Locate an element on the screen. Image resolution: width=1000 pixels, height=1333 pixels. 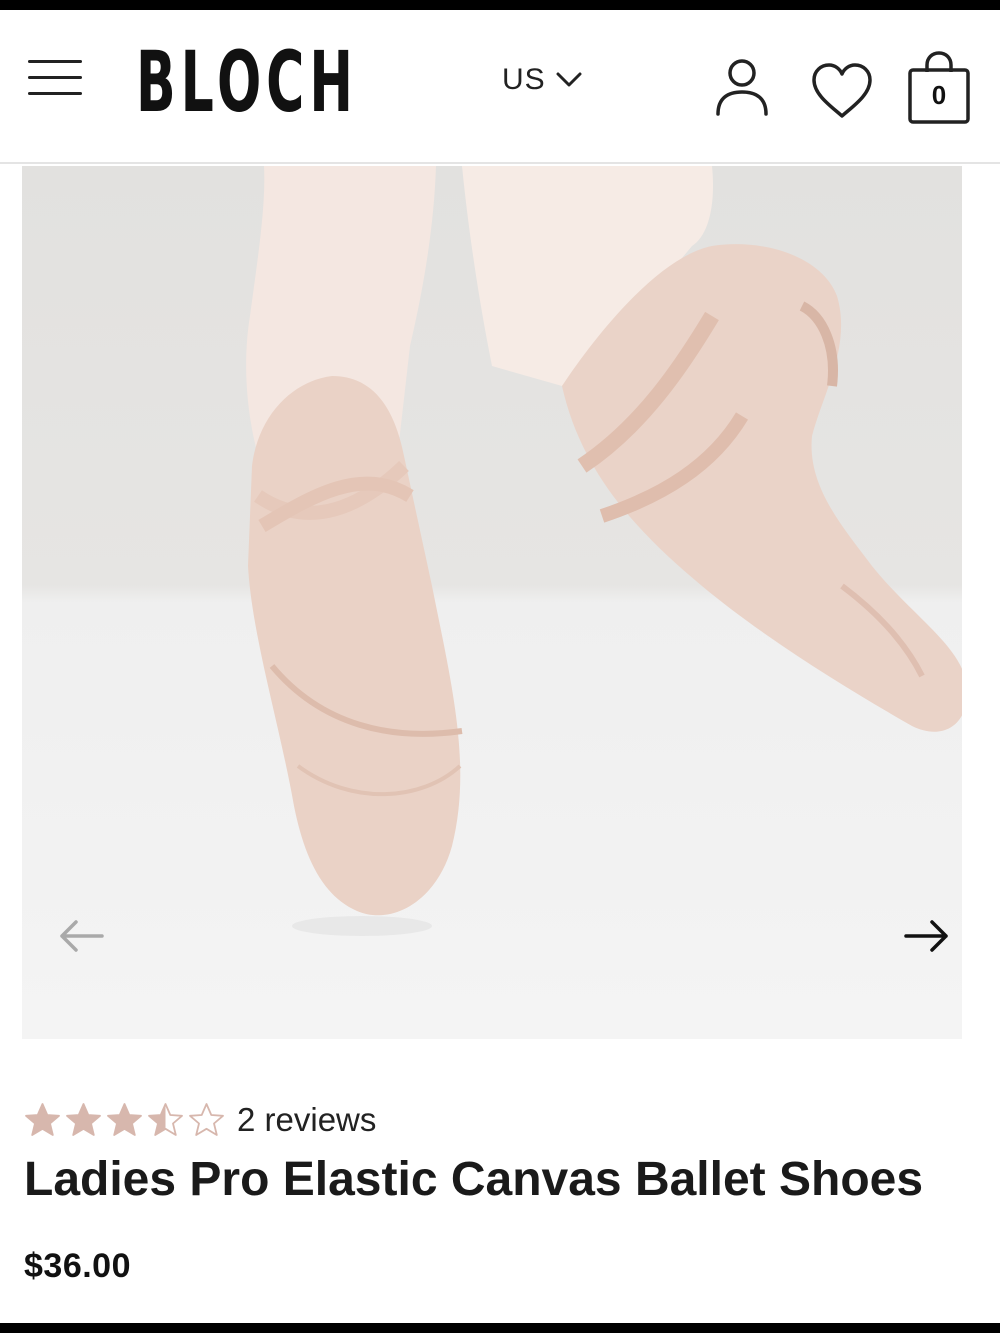
cart-count-badge: 0 is located at coordinates (939, 95).